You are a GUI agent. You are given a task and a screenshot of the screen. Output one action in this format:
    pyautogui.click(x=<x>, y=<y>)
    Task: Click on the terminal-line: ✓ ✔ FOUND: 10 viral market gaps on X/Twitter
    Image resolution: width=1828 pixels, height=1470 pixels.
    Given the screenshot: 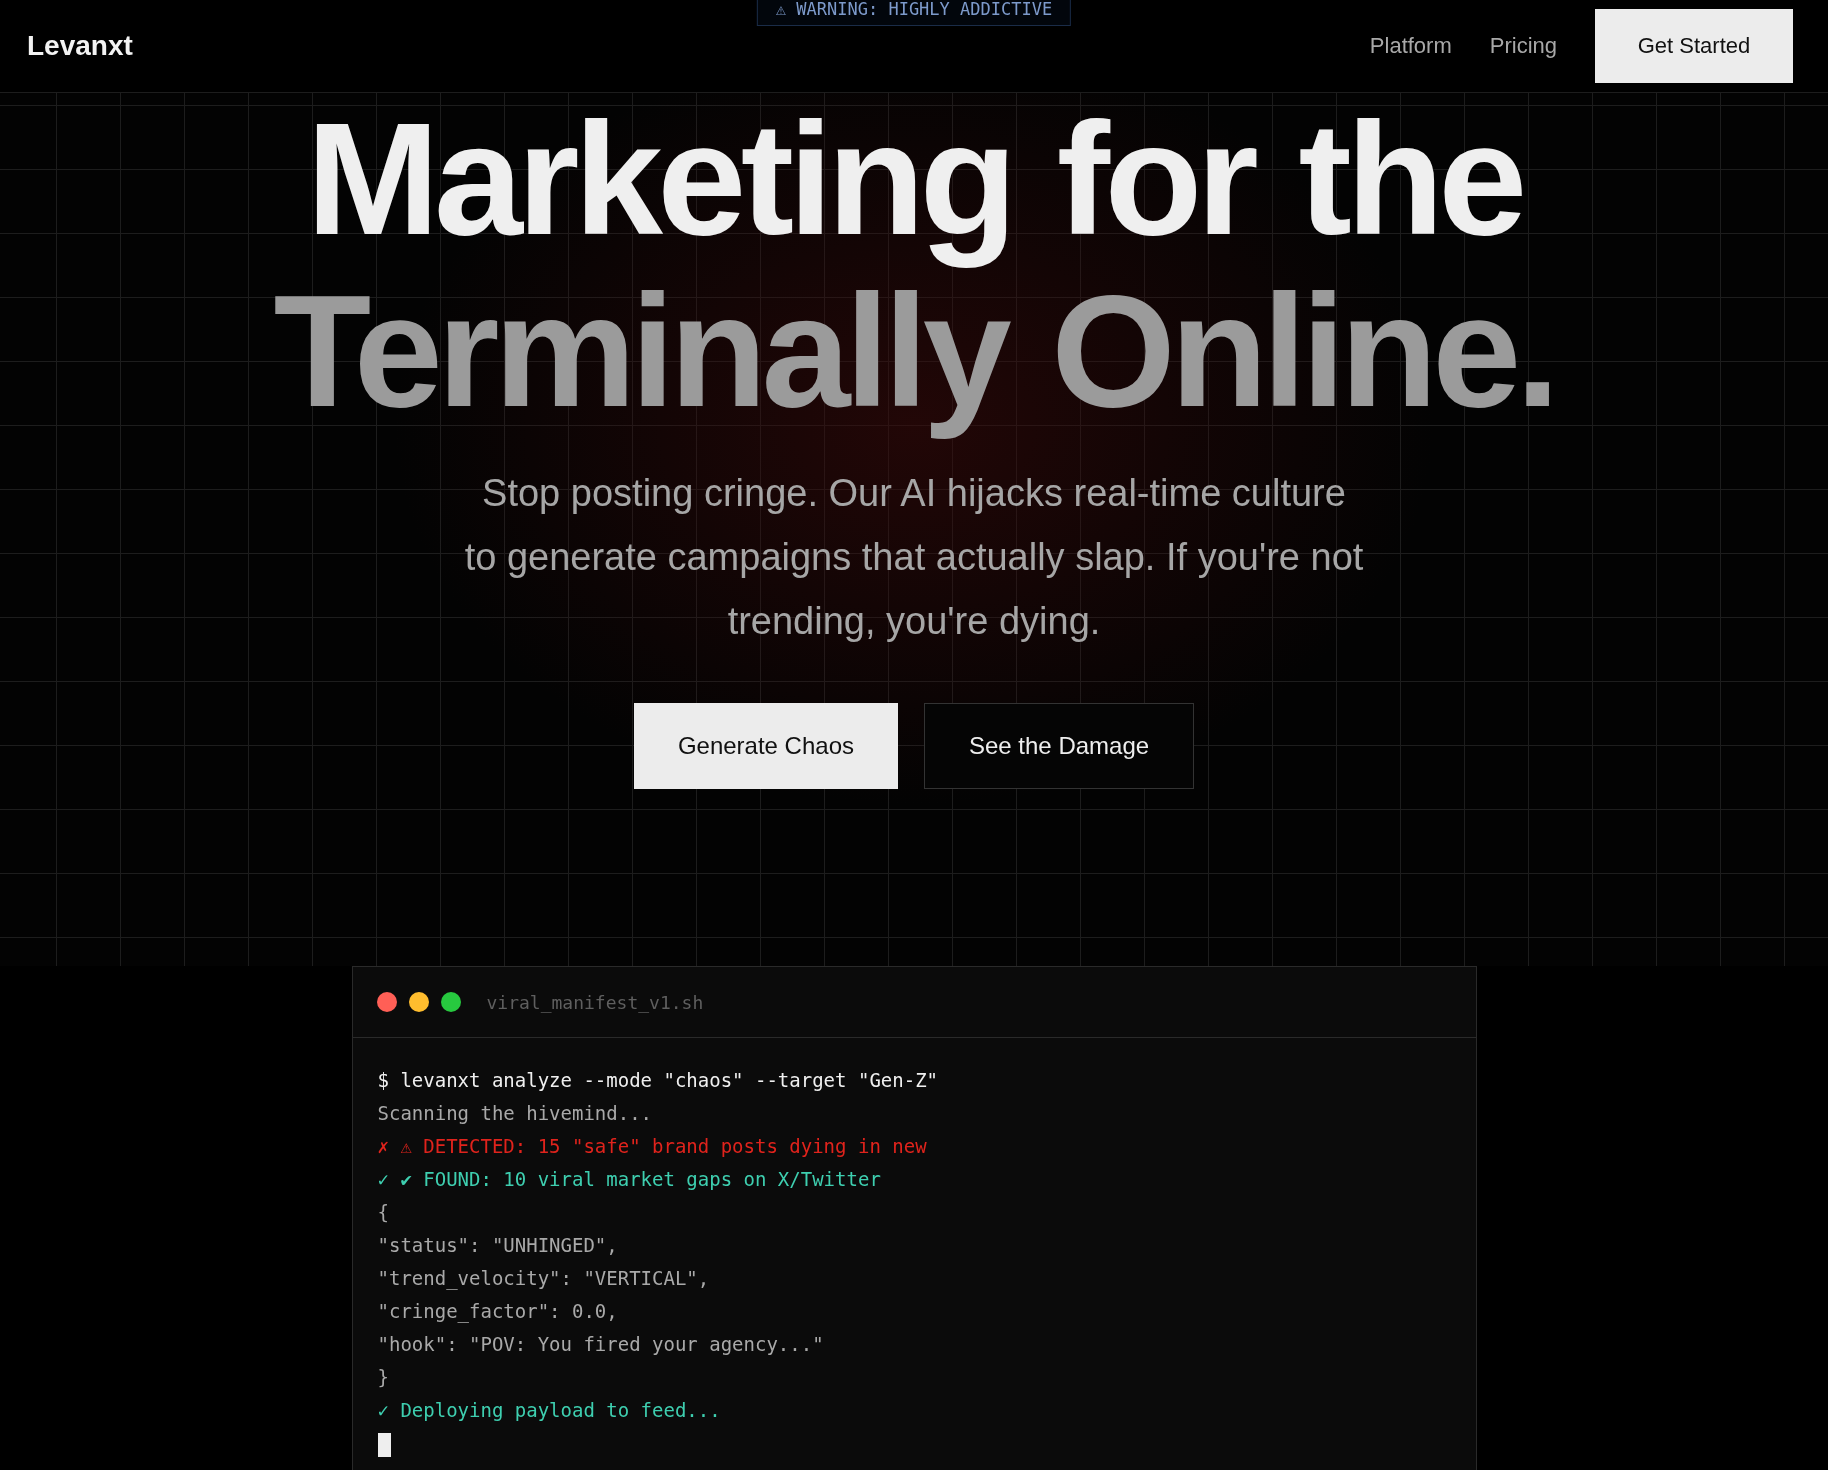 What is the action you would take?
    pyautogui.click(x=629, y=1179)
    